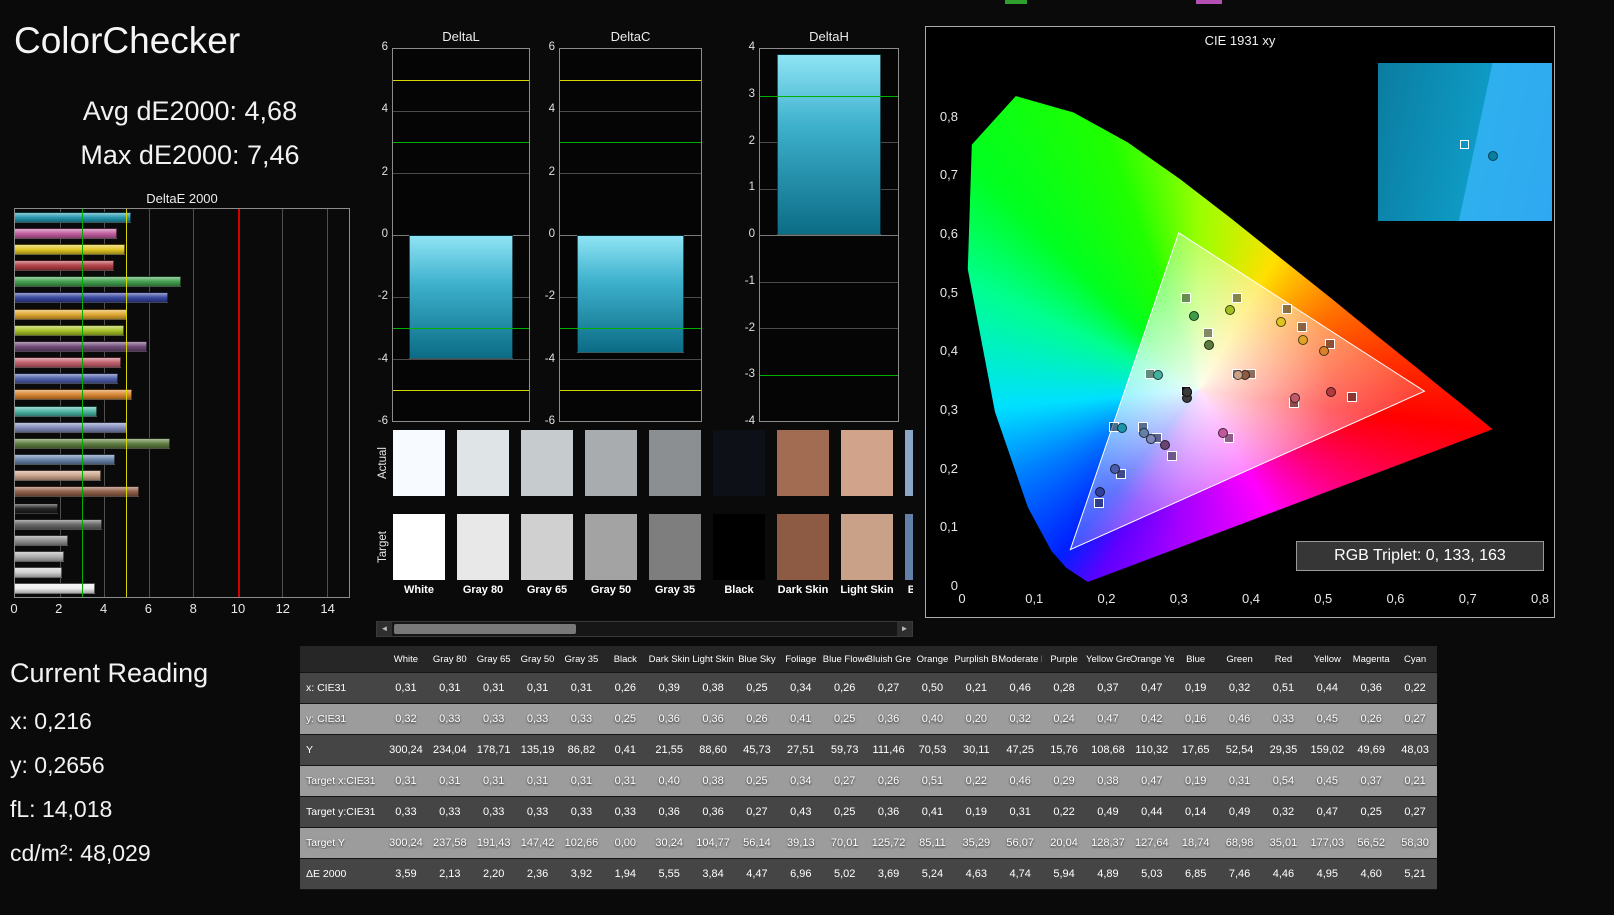  Describe the element at coordinates (669, 843) in the screenshot. I see `table-cell: 30,24` at that location.